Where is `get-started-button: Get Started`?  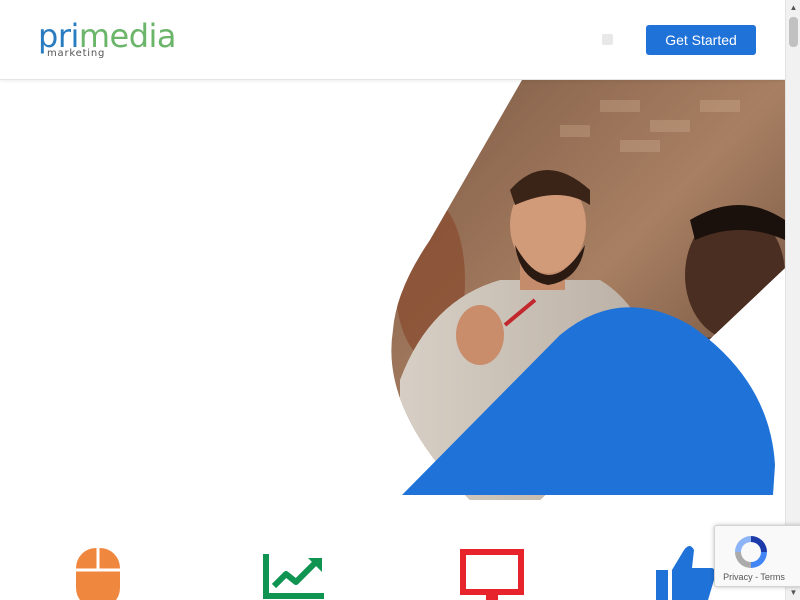
get-started-button: Get Started is located at coordinates (701, 40).